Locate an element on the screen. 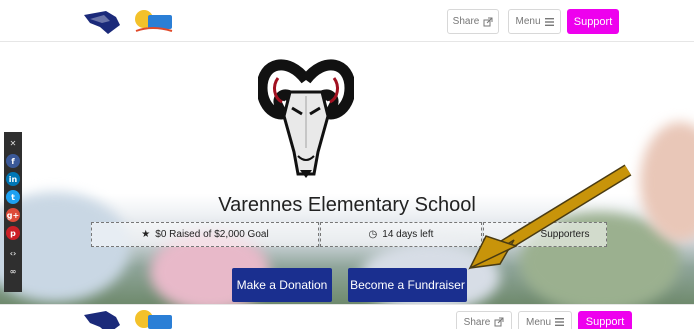 This screenshot has height=329, width=694. linkedin-icon: in is located at coordinates (13, 179).